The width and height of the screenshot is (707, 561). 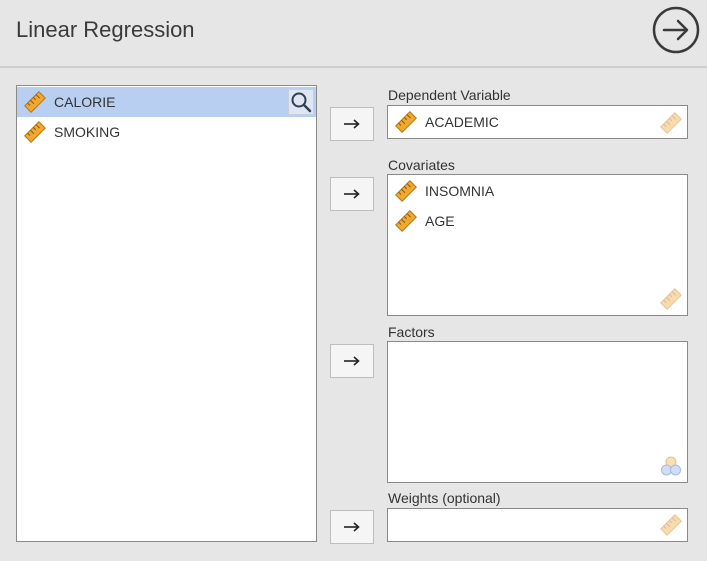 I want to click on search-button, so click(x=301, y=102).